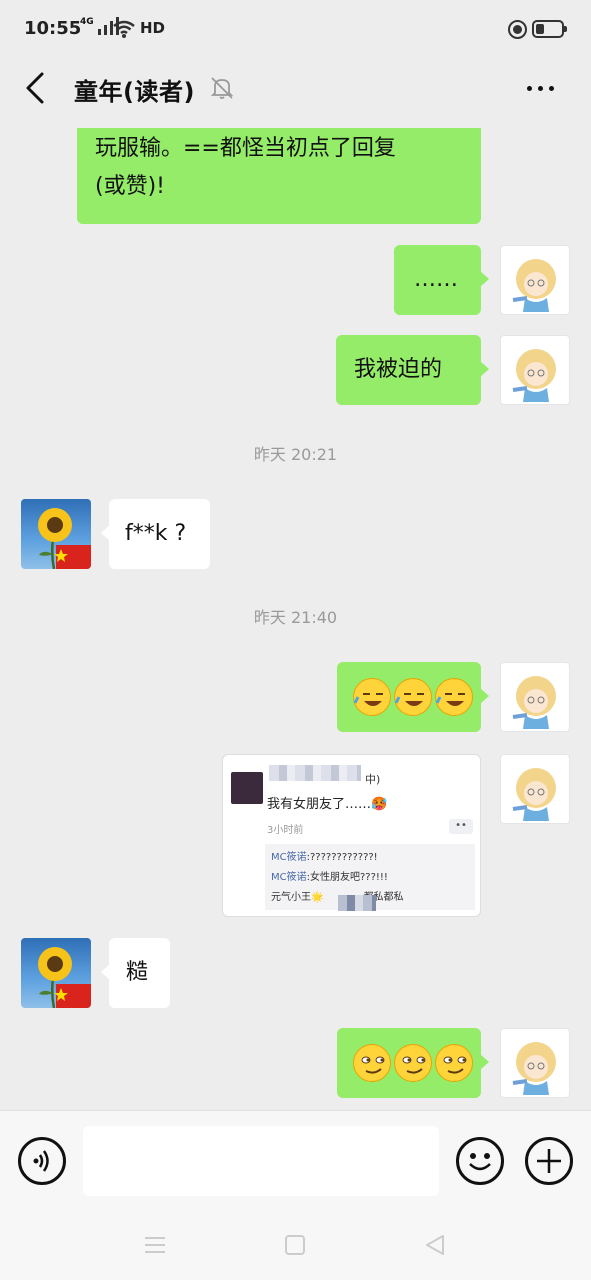 The image size is (591, 1280). What do you see at coordinates (398, 369) in the screenshot?
I see `message-text: 我被迫的` at bounding box center [398, 369].